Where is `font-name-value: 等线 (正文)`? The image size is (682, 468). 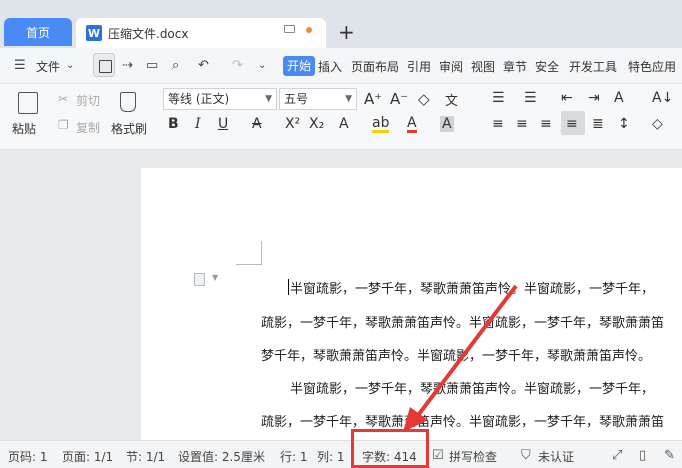
font-name-value: 等线 (正文) is located at coordinates (199, 99).